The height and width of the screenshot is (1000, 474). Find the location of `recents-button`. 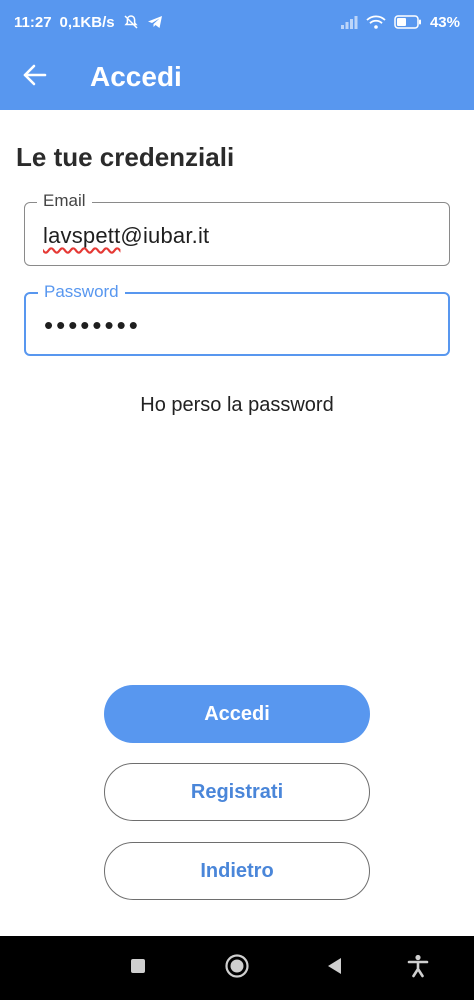

recents-button is located at coordinates (138, 968).